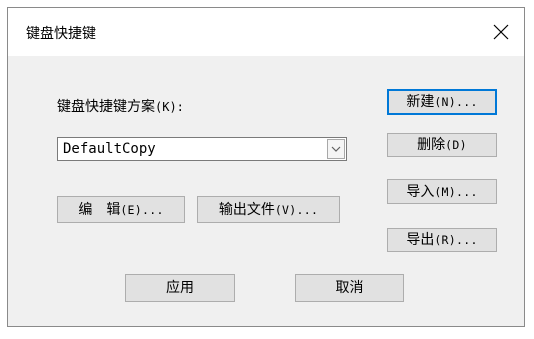 The width and height of the screenshot is (534, 339). What do you see at coordinates (266, 32) in the screenshot?
I see `title-bar: 键盘快捷键` at bounding box center [266, 32].